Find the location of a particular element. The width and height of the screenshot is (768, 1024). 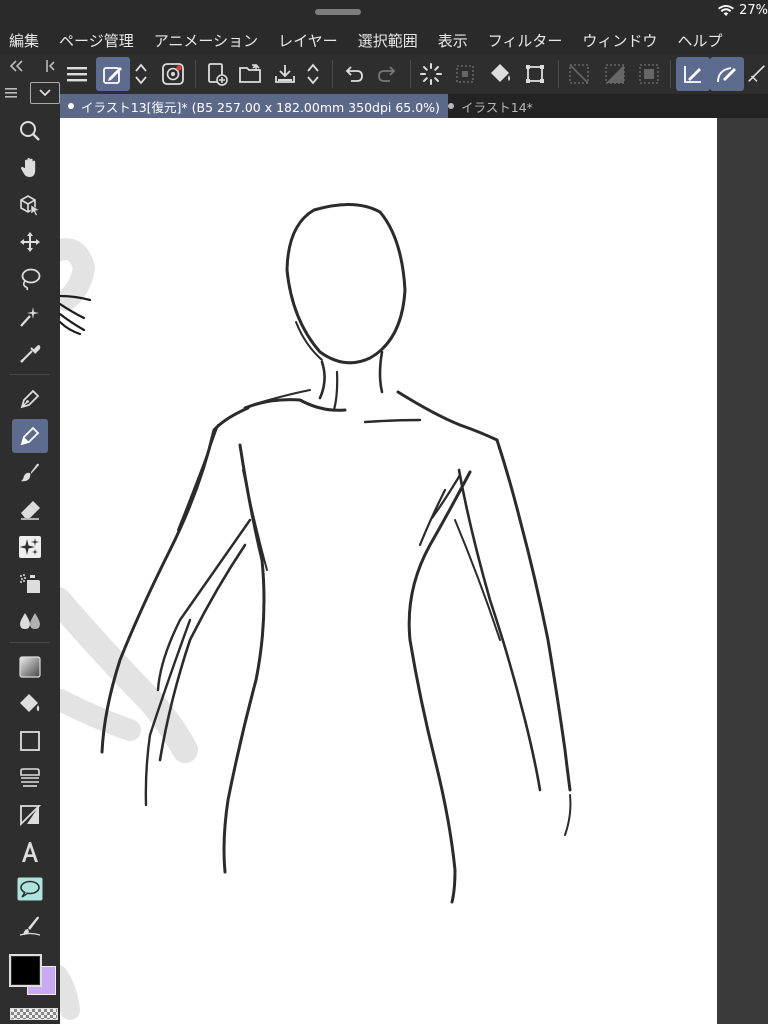

collapse-bar-icon is located at coordinates (50, 67).